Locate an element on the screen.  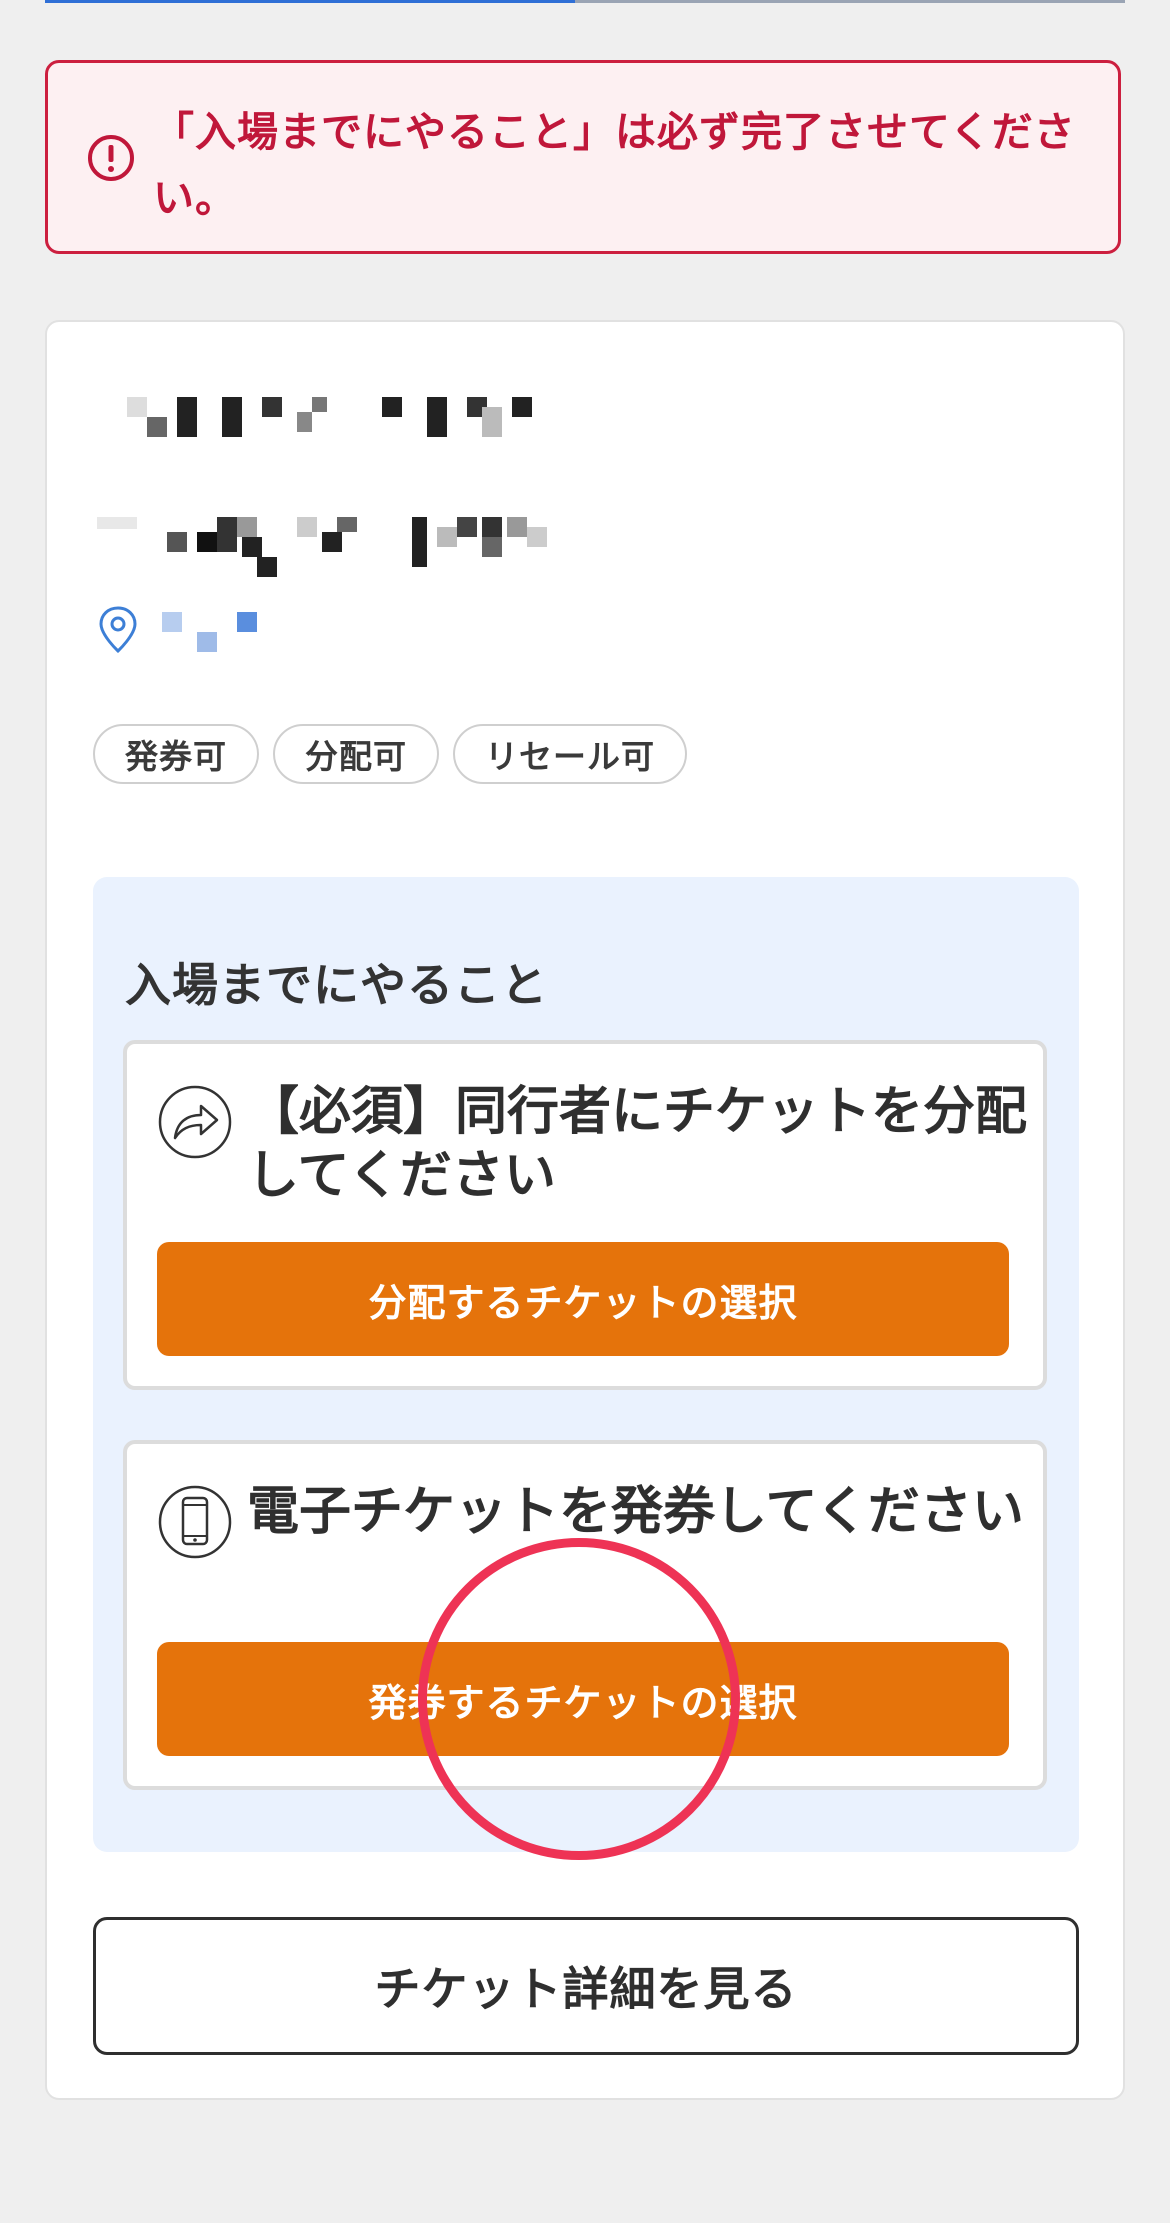
alert-banner: 「入場までにやること」は必ず完了させてください。 is located at coordinates (583, 157).